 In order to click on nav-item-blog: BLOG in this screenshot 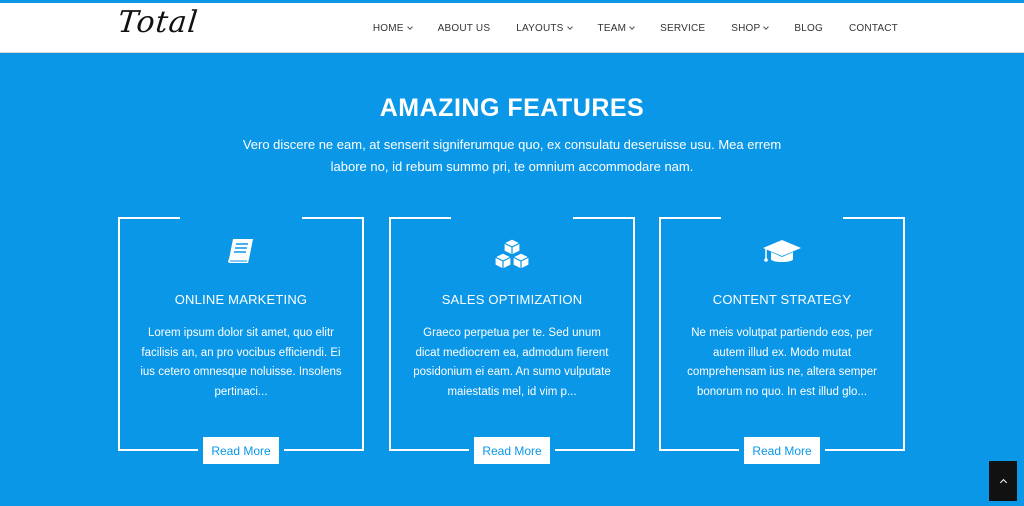, I will do `click(808, 28)`.